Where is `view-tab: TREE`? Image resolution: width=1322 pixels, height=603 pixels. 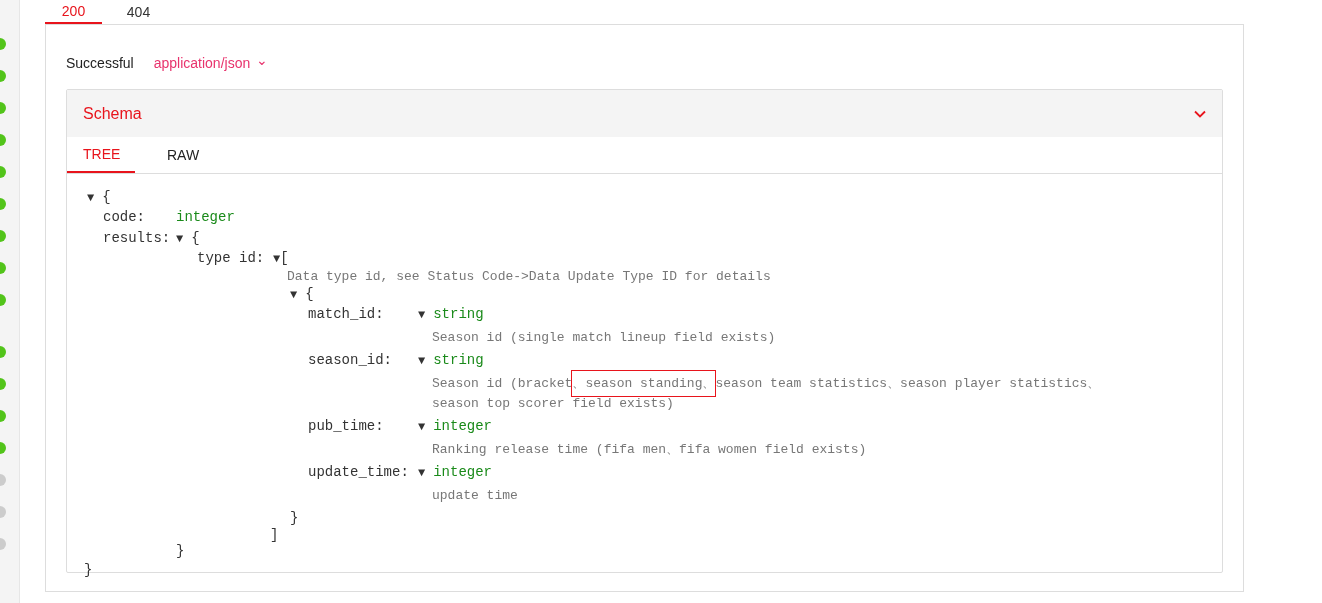 view-tab: TREE is located at coordinates (101, 155).